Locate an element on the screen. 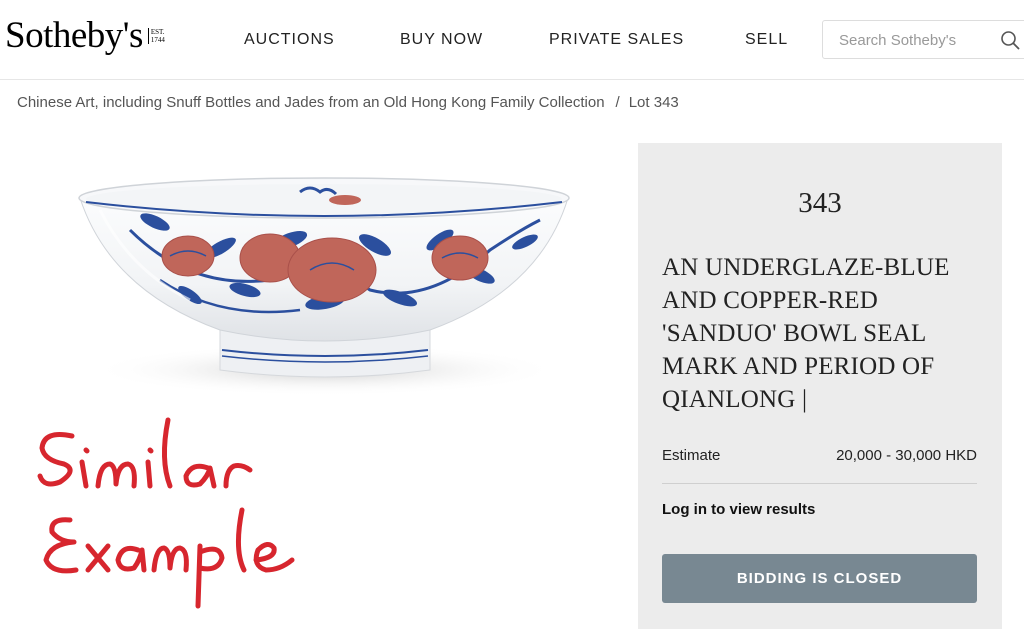  logo-est-text: EST. is located at coordinates (157, 31).